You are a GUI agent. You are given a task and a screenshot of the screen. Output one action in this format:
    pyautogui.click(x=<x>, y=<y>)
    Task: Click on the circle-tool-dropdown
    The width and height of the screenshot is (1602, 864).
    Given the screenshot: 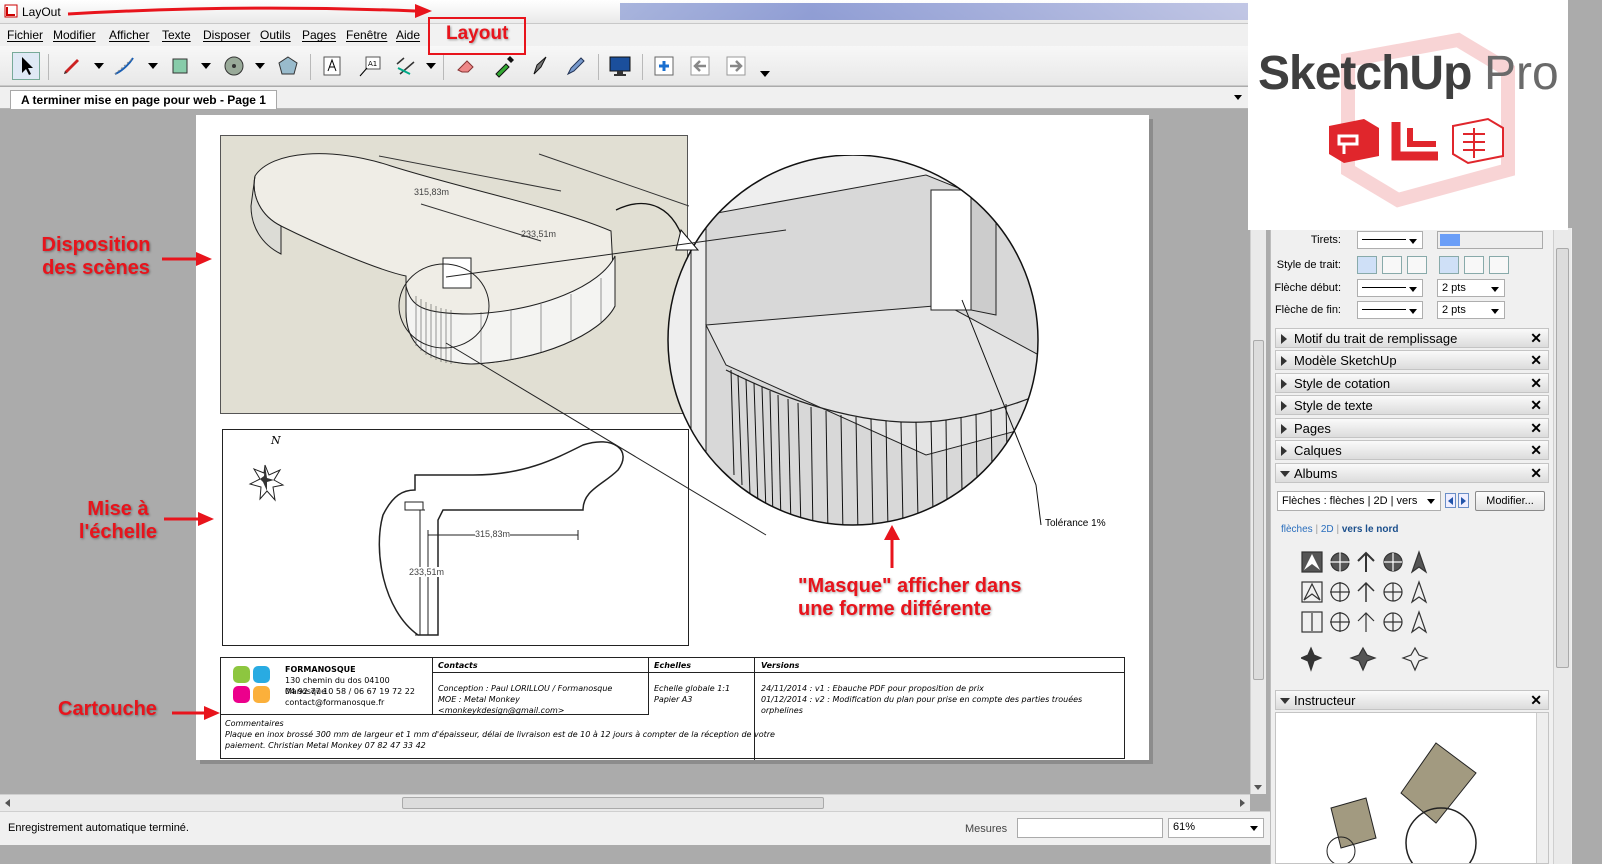 What is the action you would take?
    pyautogui.click(x=260, y=66)
    